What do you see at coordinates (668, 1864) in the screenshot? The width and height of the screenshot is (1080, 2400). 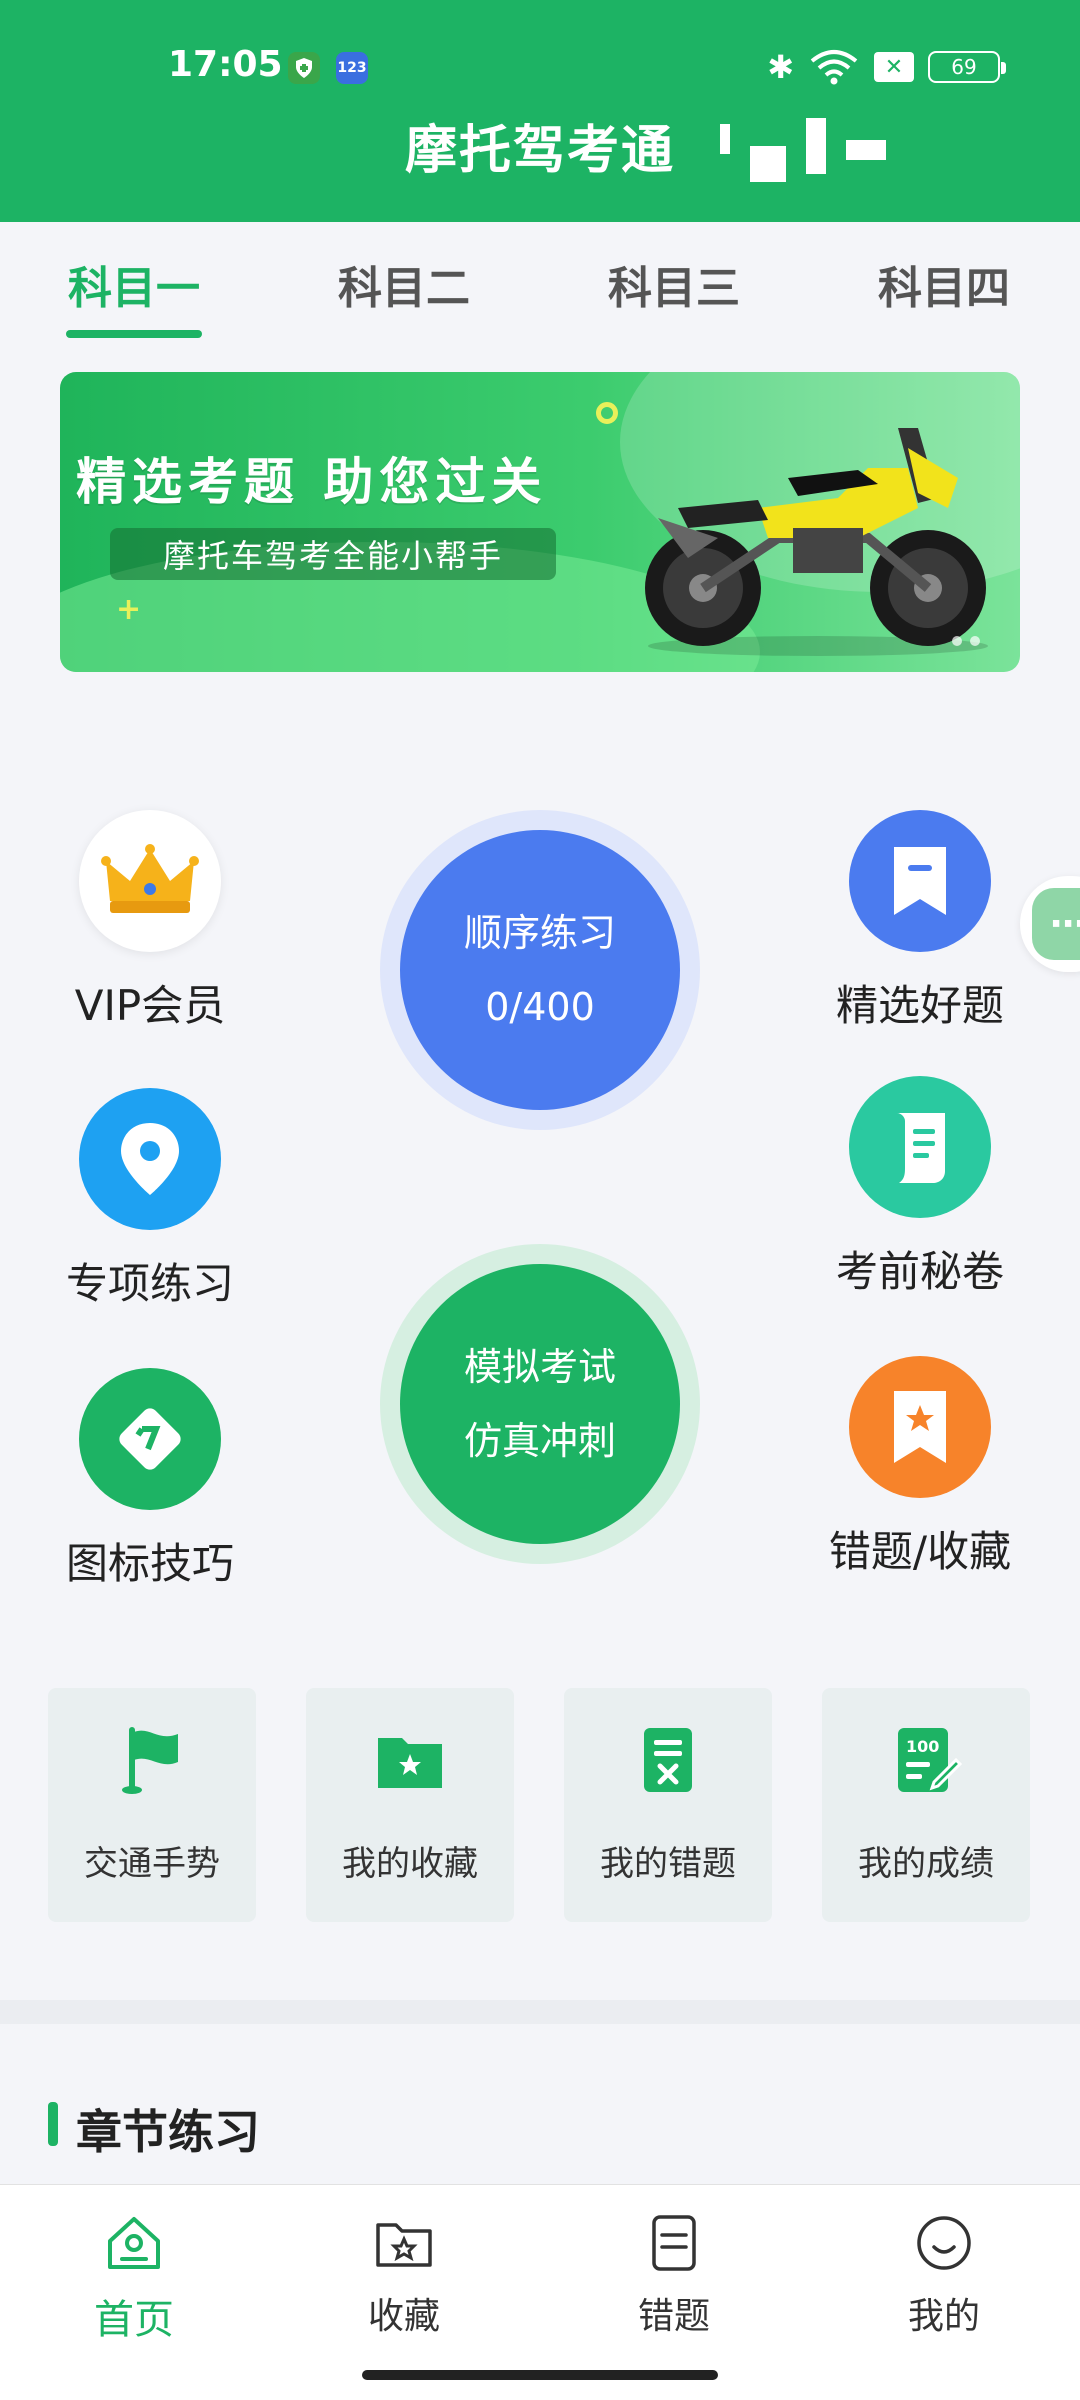 I see `my-wrong-label: 我的错题` at bounding box center [668, 1864].